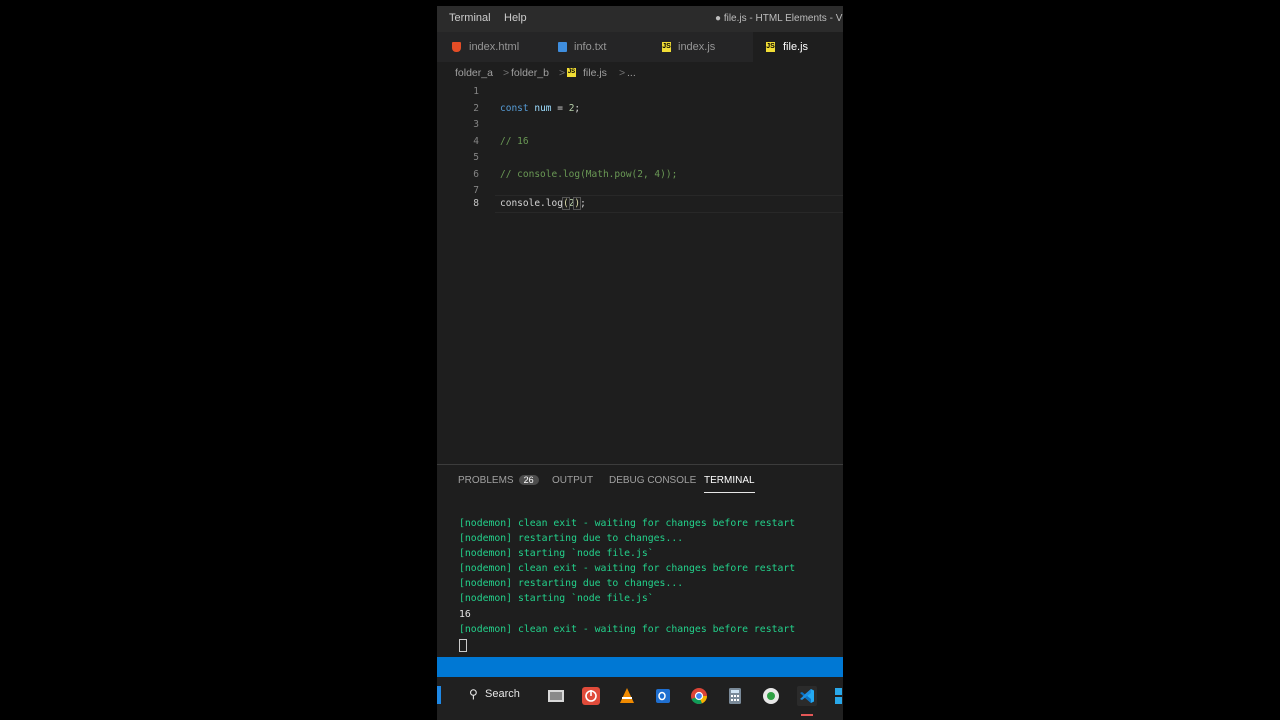  I want to click on file-explorer-icon, so click(556, 696).